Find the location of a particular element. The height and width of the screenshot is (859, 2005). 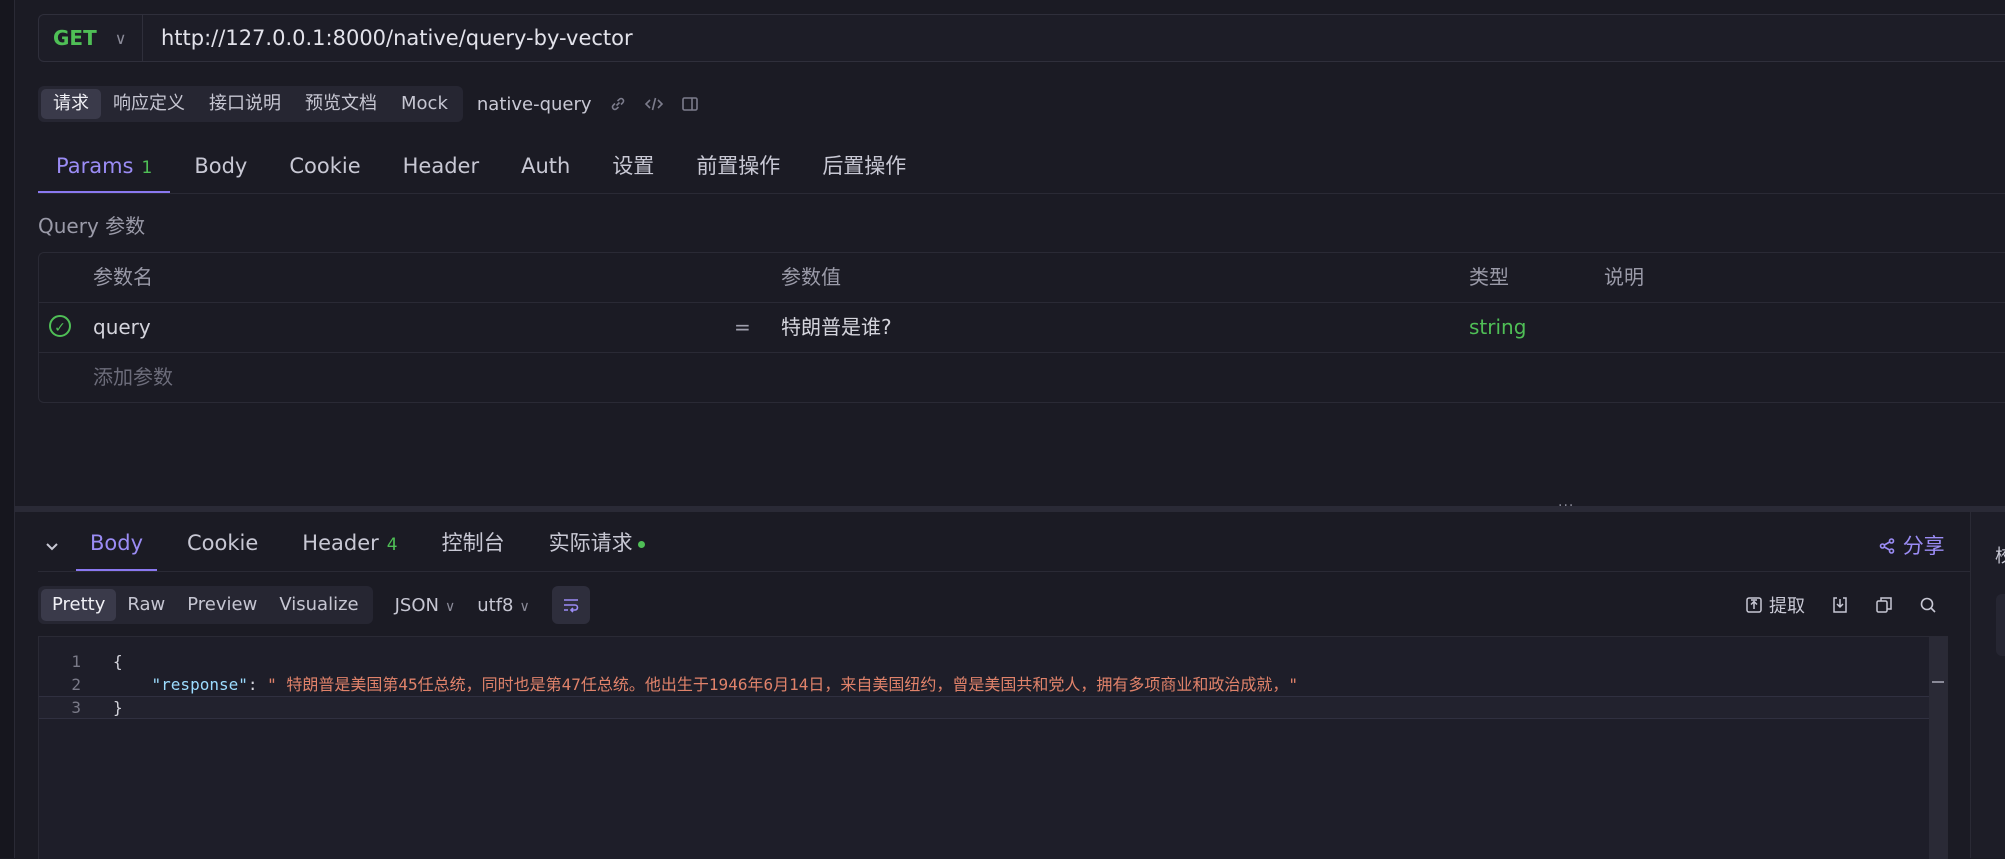

code-icon is located at coordinates (654, 104).